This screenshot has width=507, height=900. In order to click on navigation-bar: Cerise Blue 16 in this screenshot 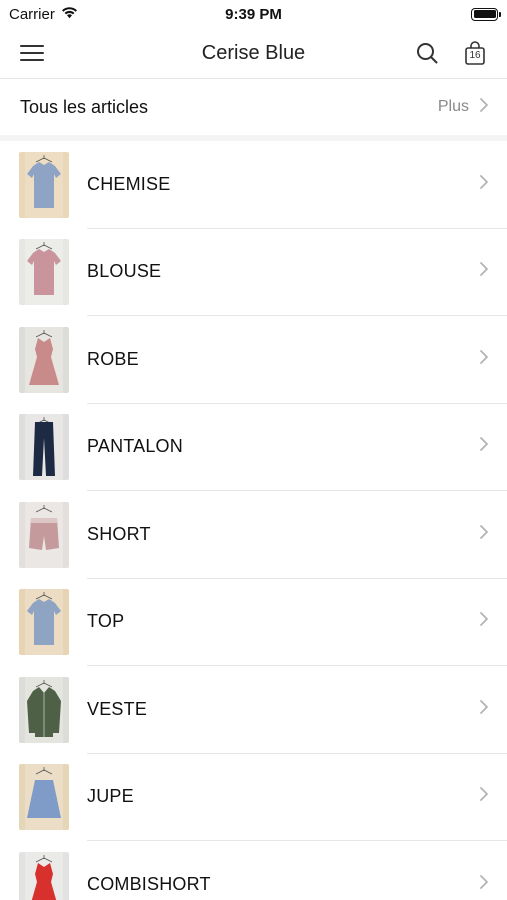, I will do `click(253, 53)`.